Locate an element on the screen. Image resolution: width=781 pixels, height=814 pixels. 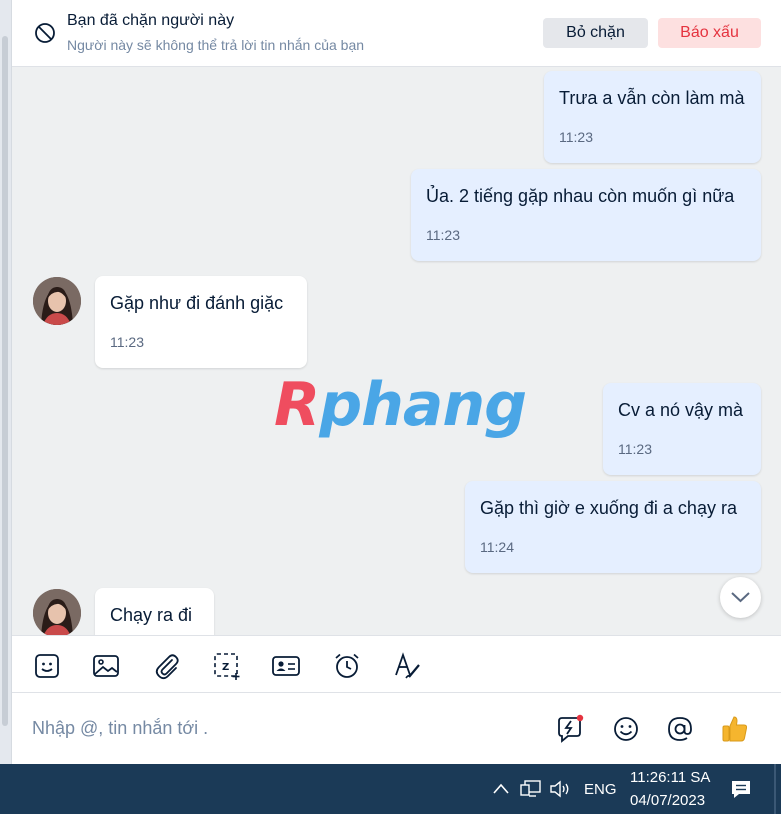
sticker-button is located at coordinates (47, 666).